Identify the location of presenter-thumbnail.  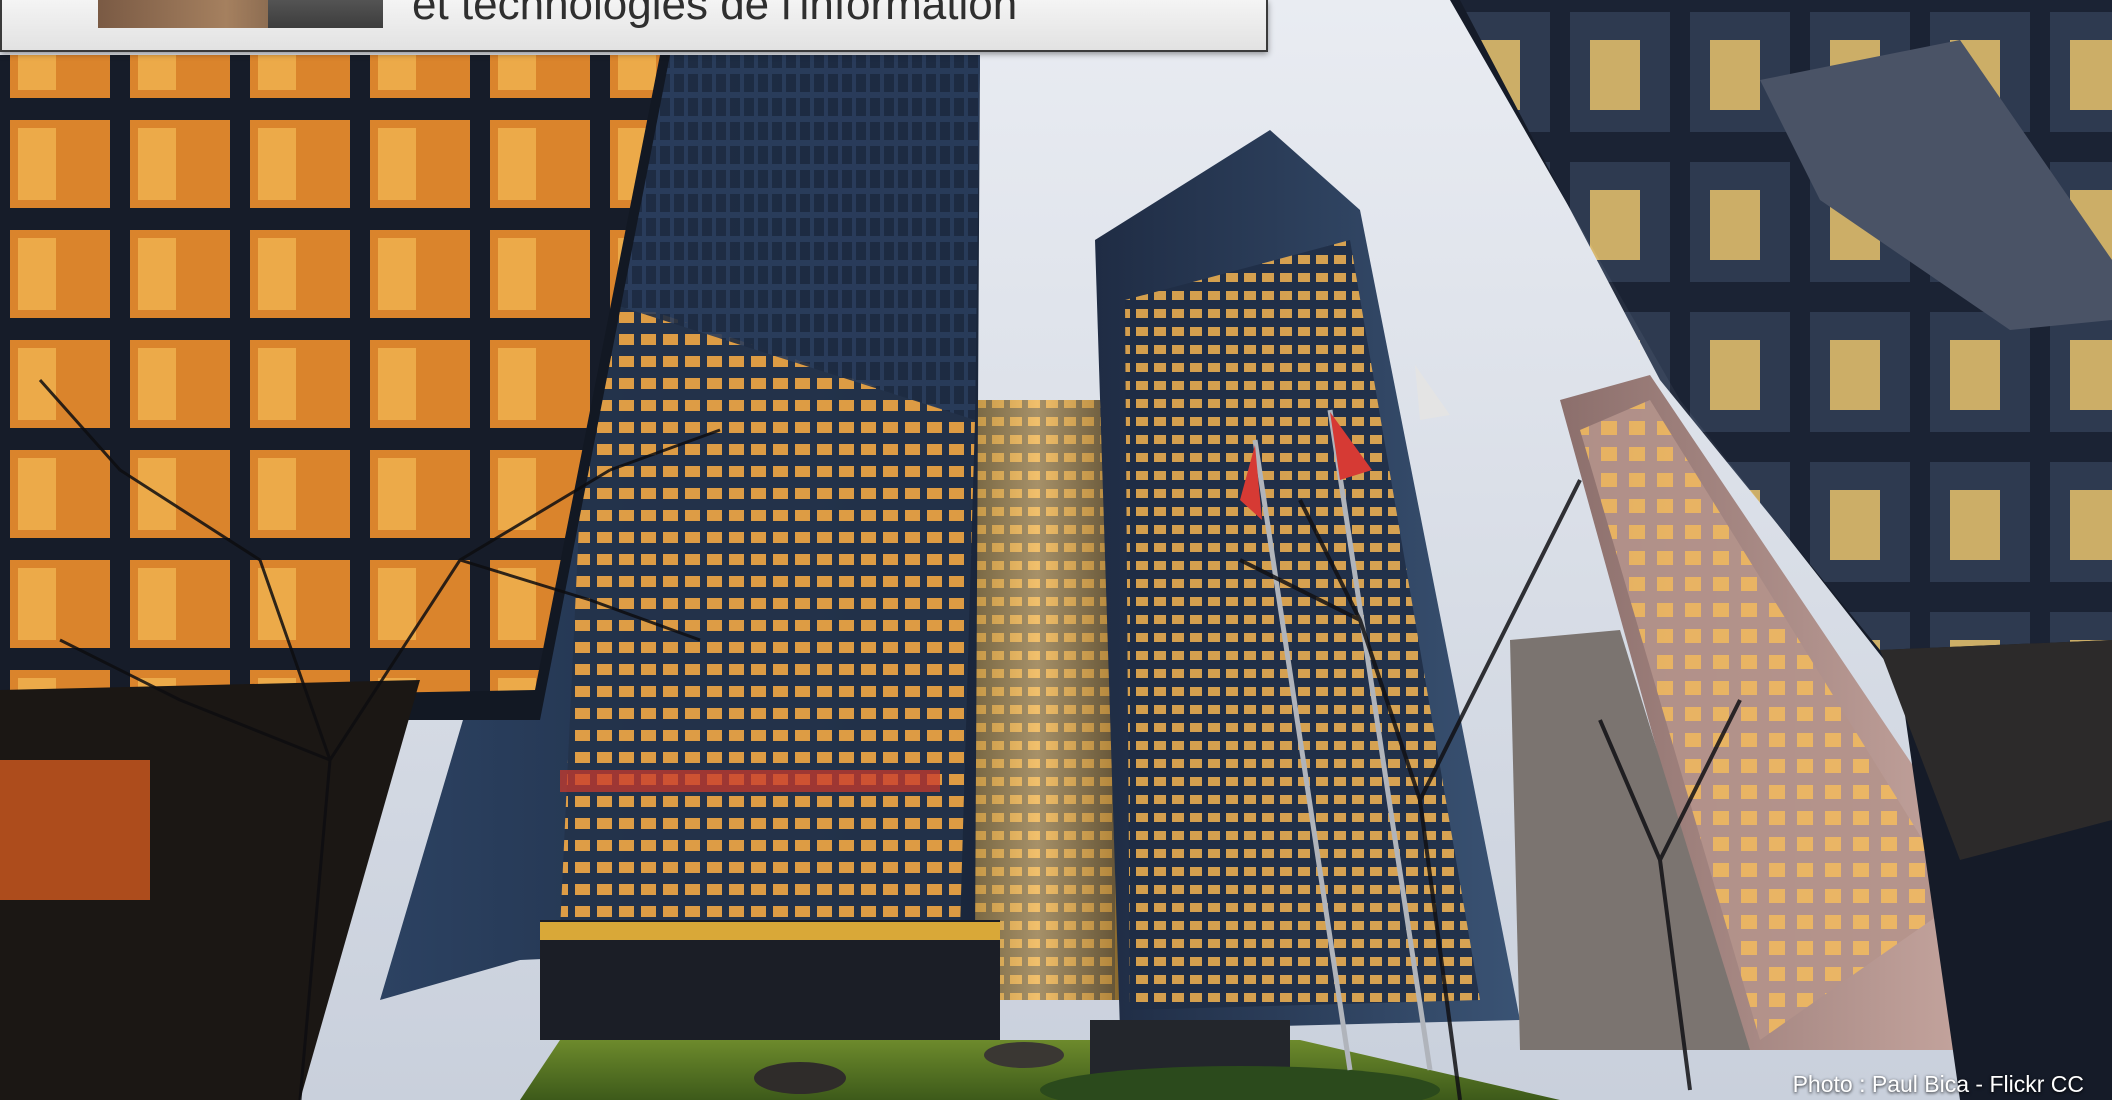
(240, 14).